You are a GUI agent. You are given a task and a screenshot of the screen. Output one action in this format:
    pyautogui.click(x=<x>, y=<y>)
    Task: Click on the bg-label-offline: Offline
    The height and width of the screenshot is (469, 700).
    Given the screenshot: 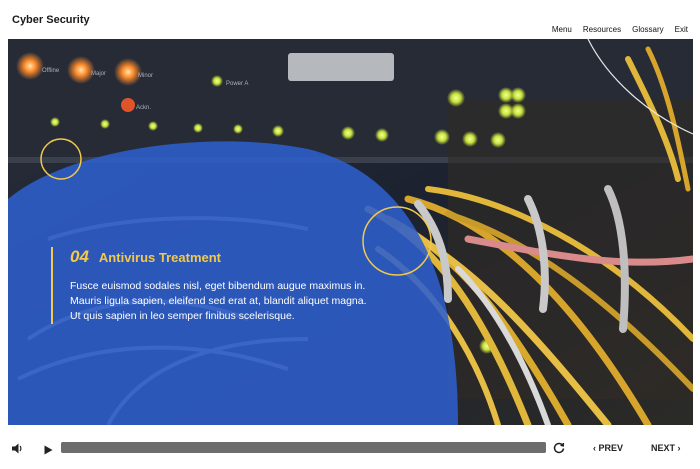 What is the action you would take?
    pyautogui.click(x=51, y=71)
    